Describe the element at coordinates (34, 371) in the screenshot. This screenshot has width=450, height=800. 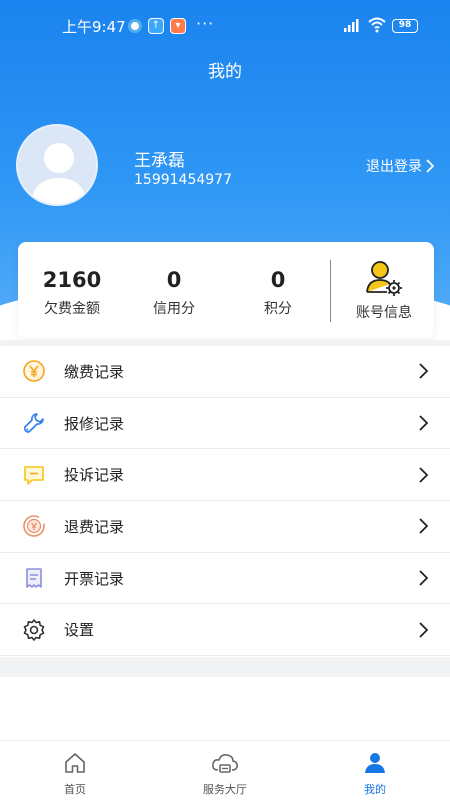
I see `yen-coin-icon` at that location.